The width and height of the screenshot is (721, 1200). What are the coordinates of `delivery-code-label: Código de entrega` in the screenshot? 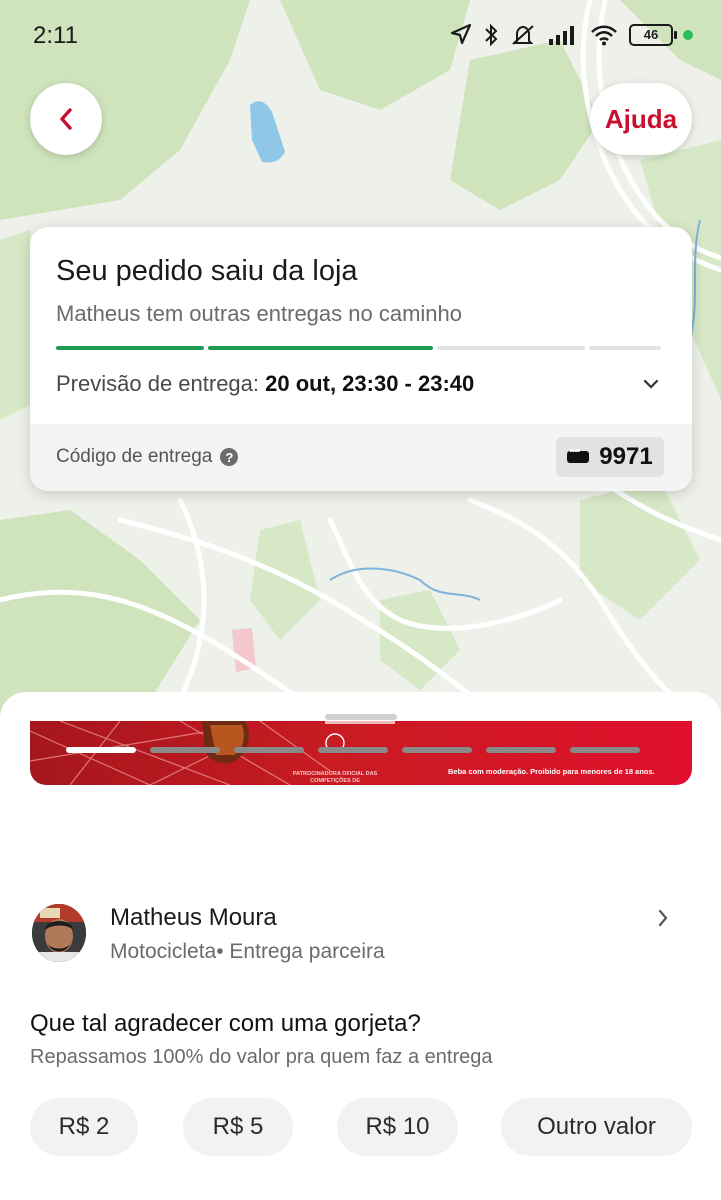 It's located at (134, 456).